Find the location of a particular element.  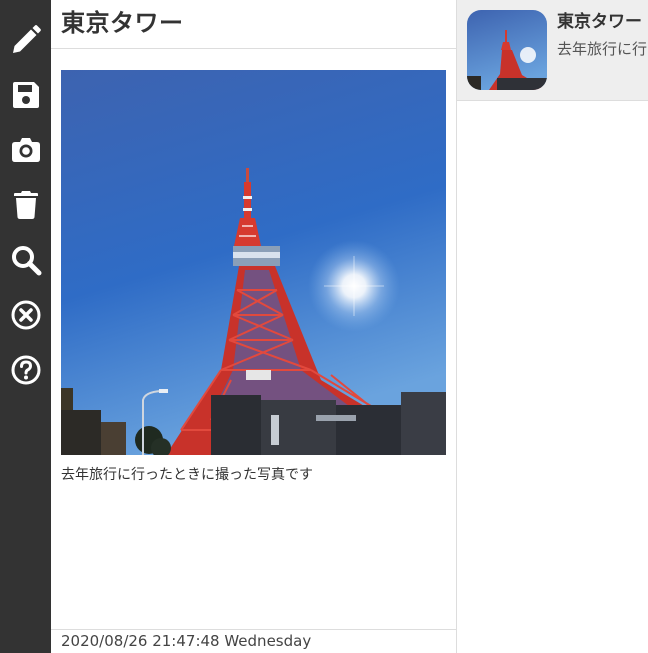

pencil-icon is located at coordinates (27, 39).